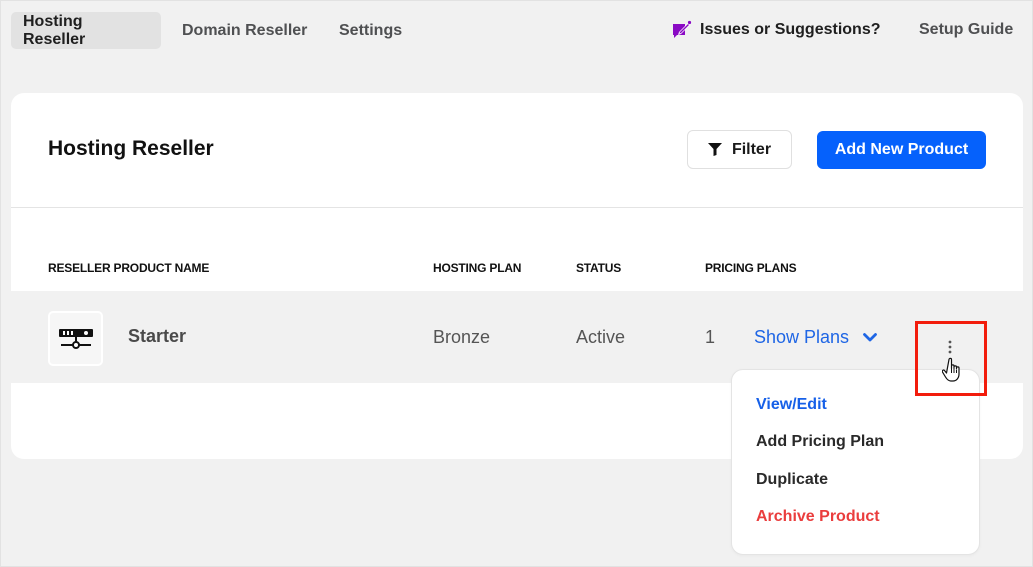 The image size is (1033, 567). What do you see at coordinates (599, 268) in the screenshot?
I see `column-header-status: STATUS` at bounding box center [599, 268].